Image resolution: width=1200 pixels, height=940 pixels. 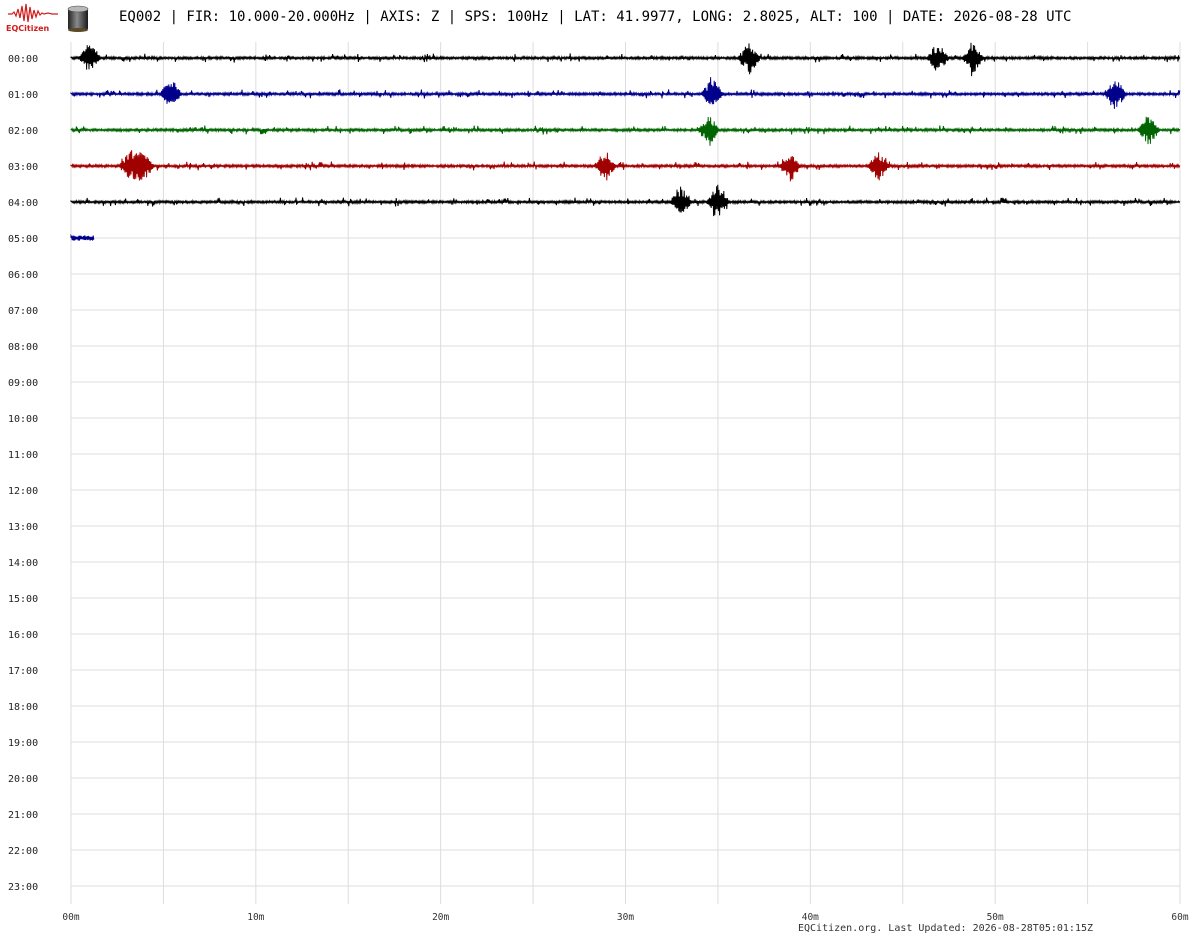 I want to click on hour-label: 04:00, so click(x=23, y=203).